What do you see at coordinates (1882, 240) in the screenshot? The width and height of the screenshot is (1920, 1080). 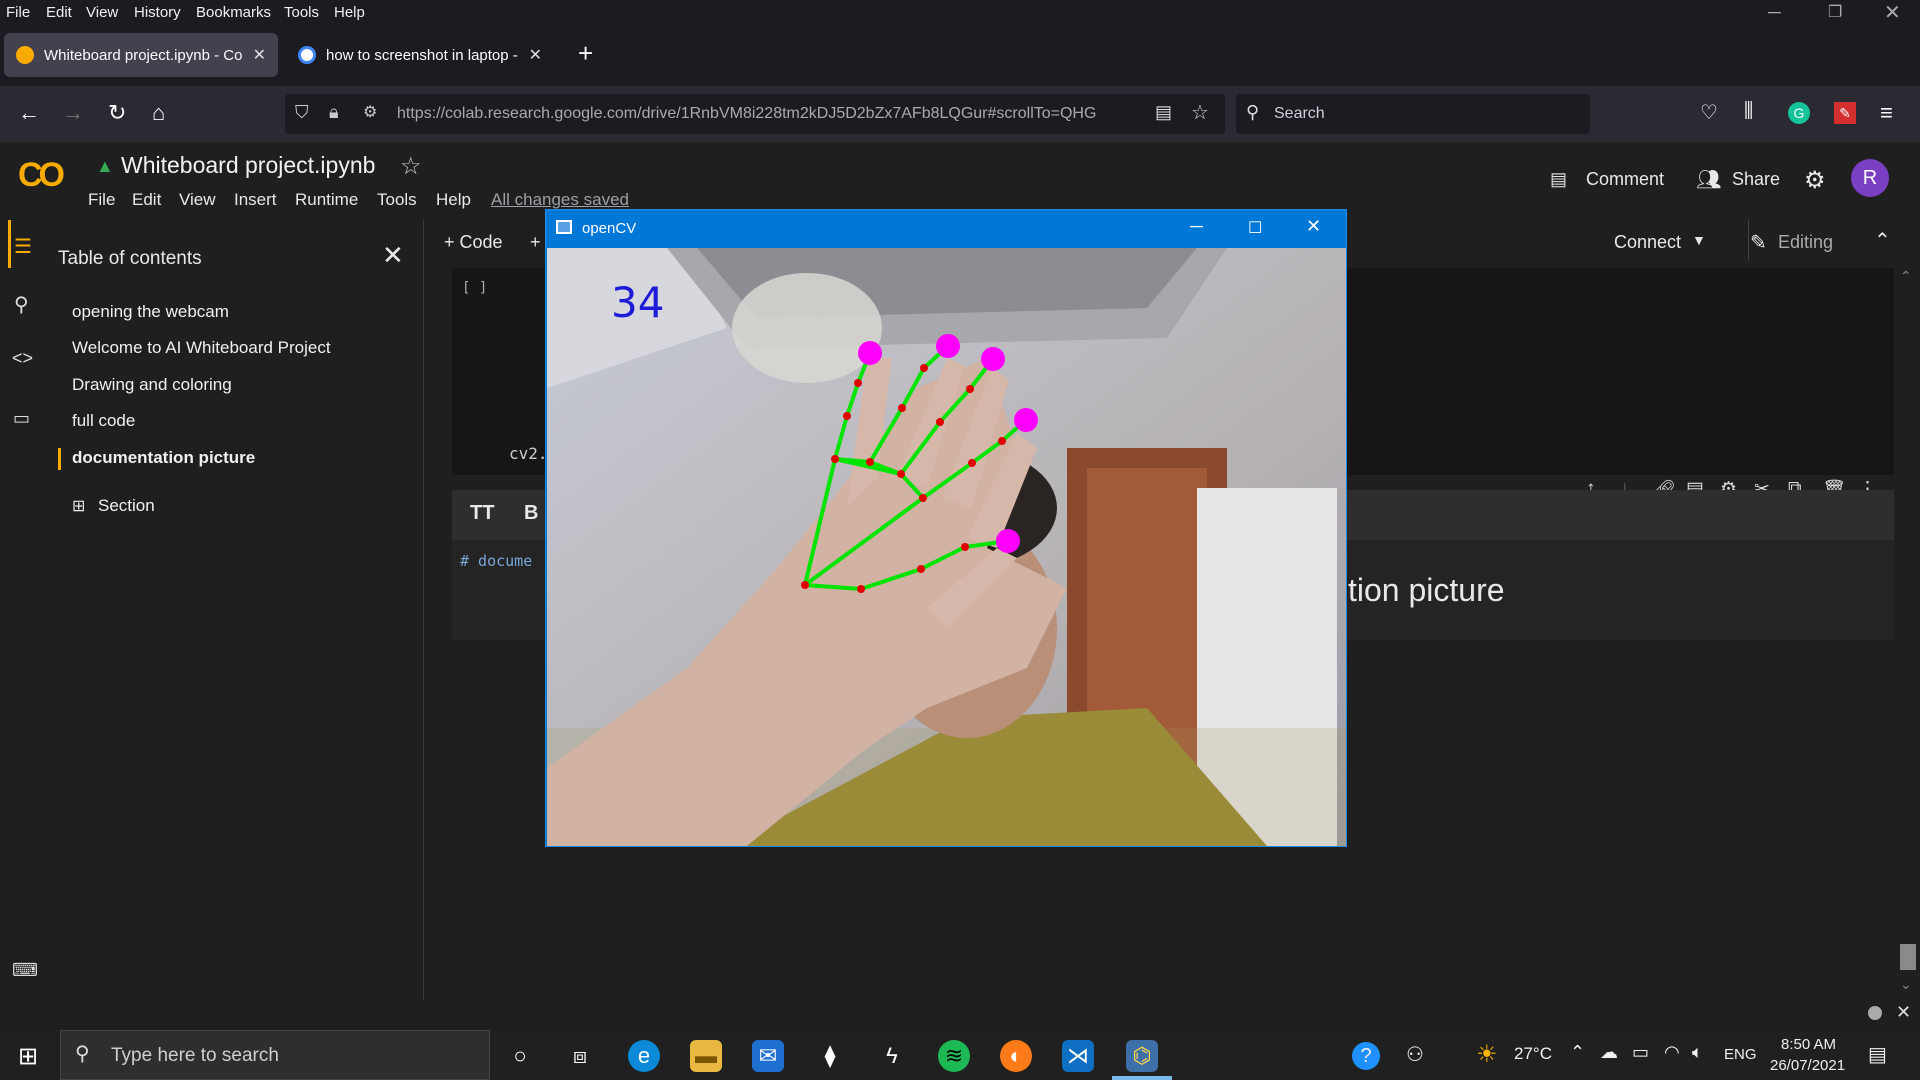 I see `collapse-header-icon: ⌃` at bounding box center [1882, 240].